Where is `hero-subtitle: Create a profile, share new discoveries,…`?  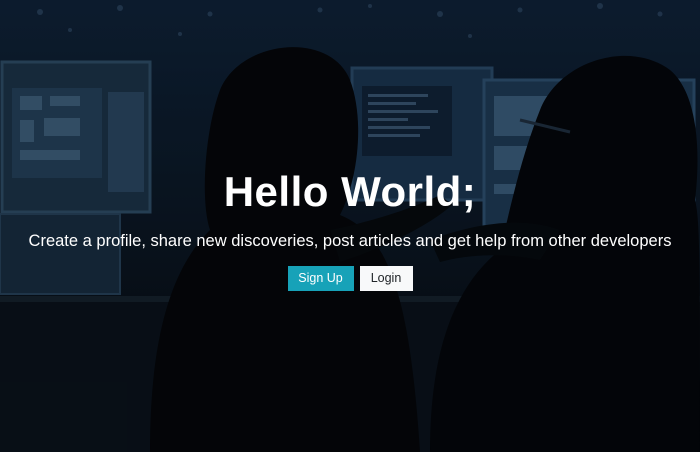 hero-subtitle: Create a profile, share new discoveries,… is located at coordinates (350, 241).